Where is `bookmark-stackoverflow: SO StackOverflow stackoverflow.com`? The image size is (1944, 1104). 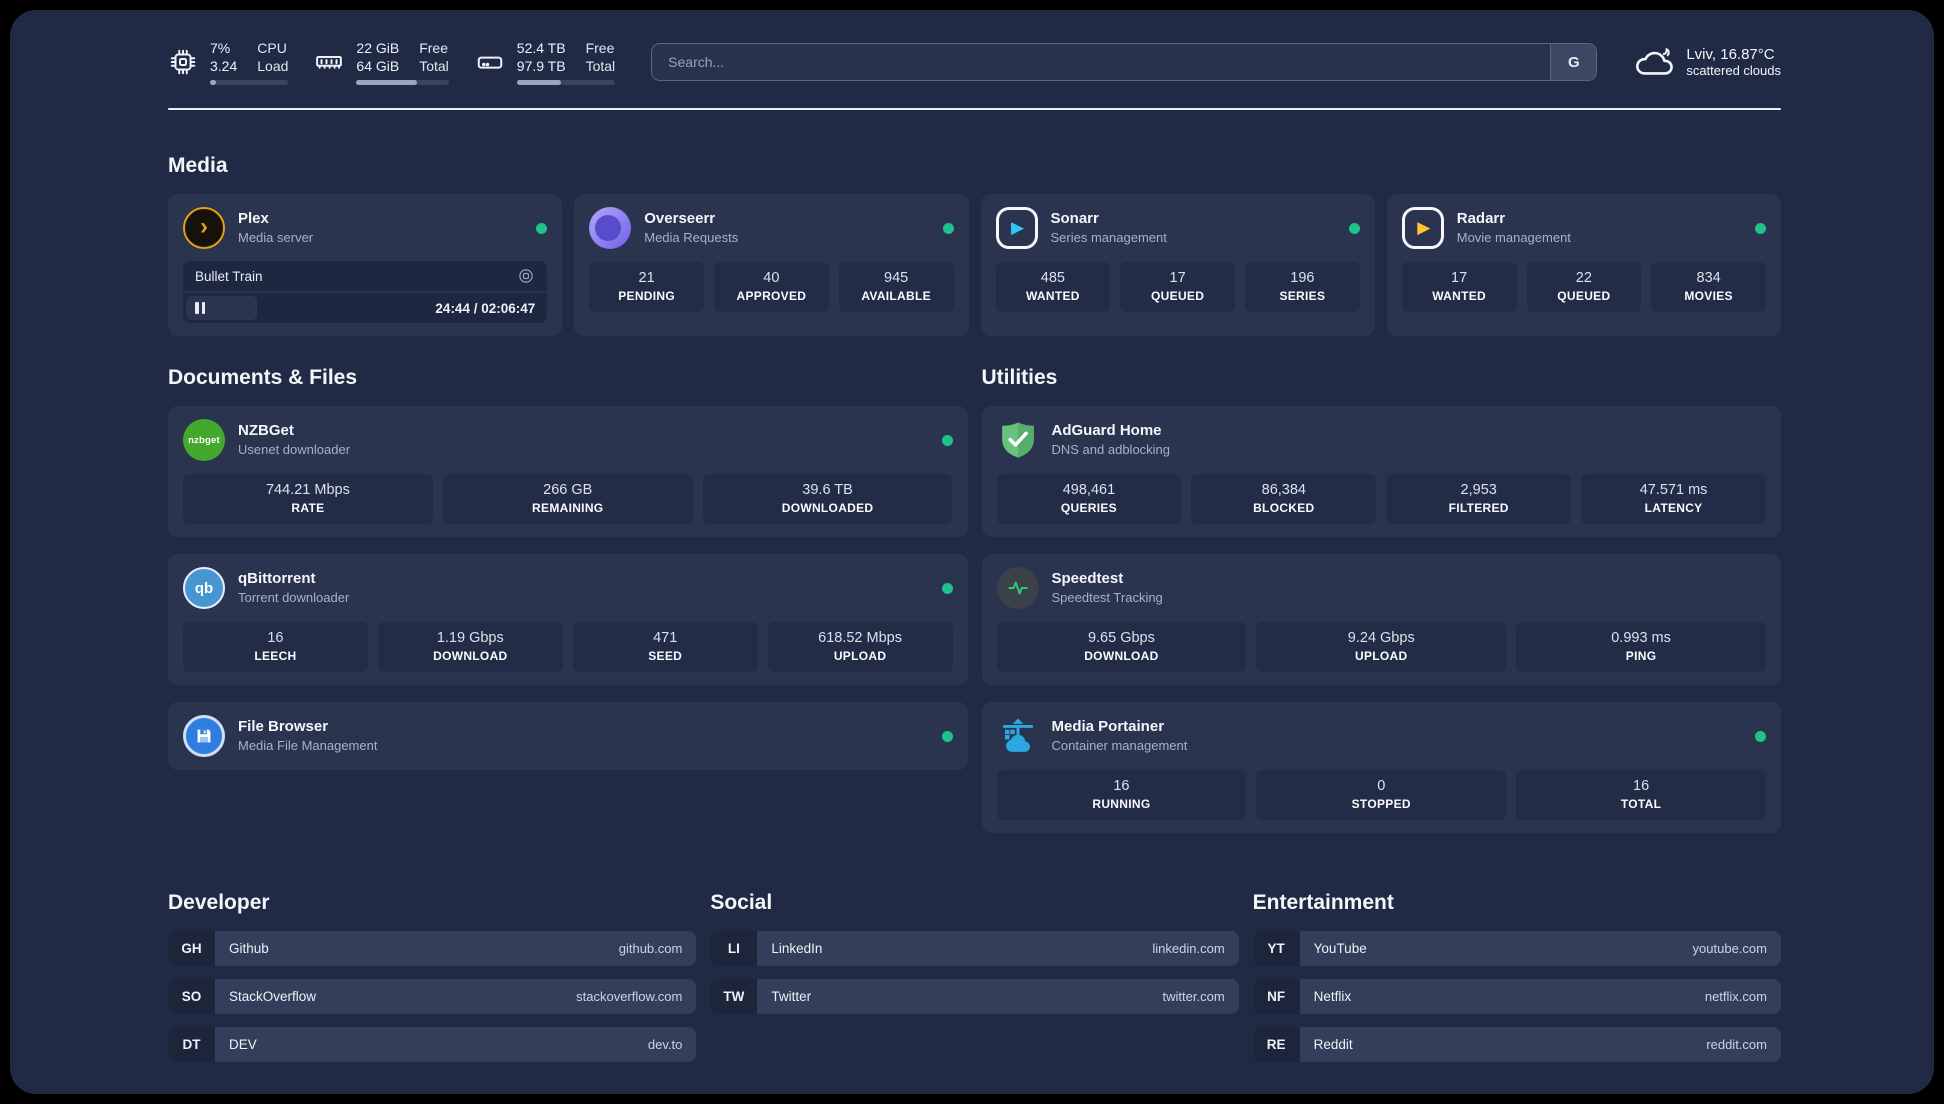
bookmark-stackoverflow: SO StackOverflow stackoverflow.com is located at coordinates (432, 996).